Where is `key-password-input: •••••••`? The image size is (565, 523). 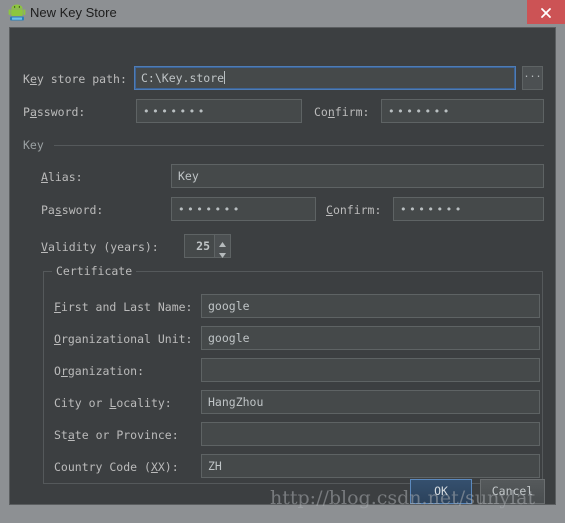 key-password-input: ••••••• is located at coordinates (243, 209).